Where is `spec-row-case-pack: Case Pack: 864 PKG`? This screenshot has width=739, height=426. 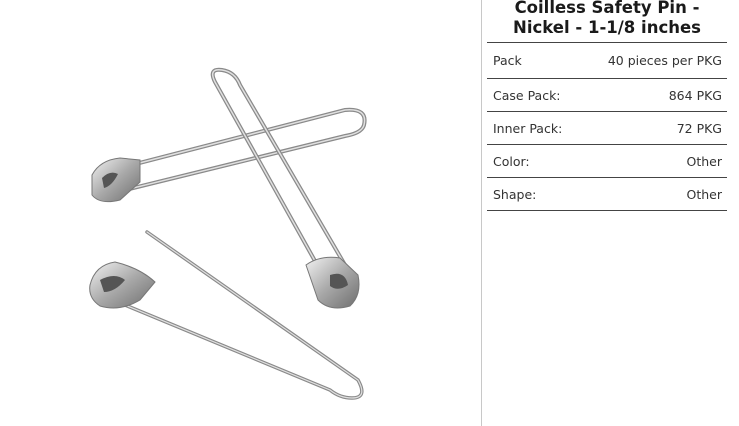 spec-row-case-pack: Case Pack: 864 PKG is located at coordinates (607, 95).